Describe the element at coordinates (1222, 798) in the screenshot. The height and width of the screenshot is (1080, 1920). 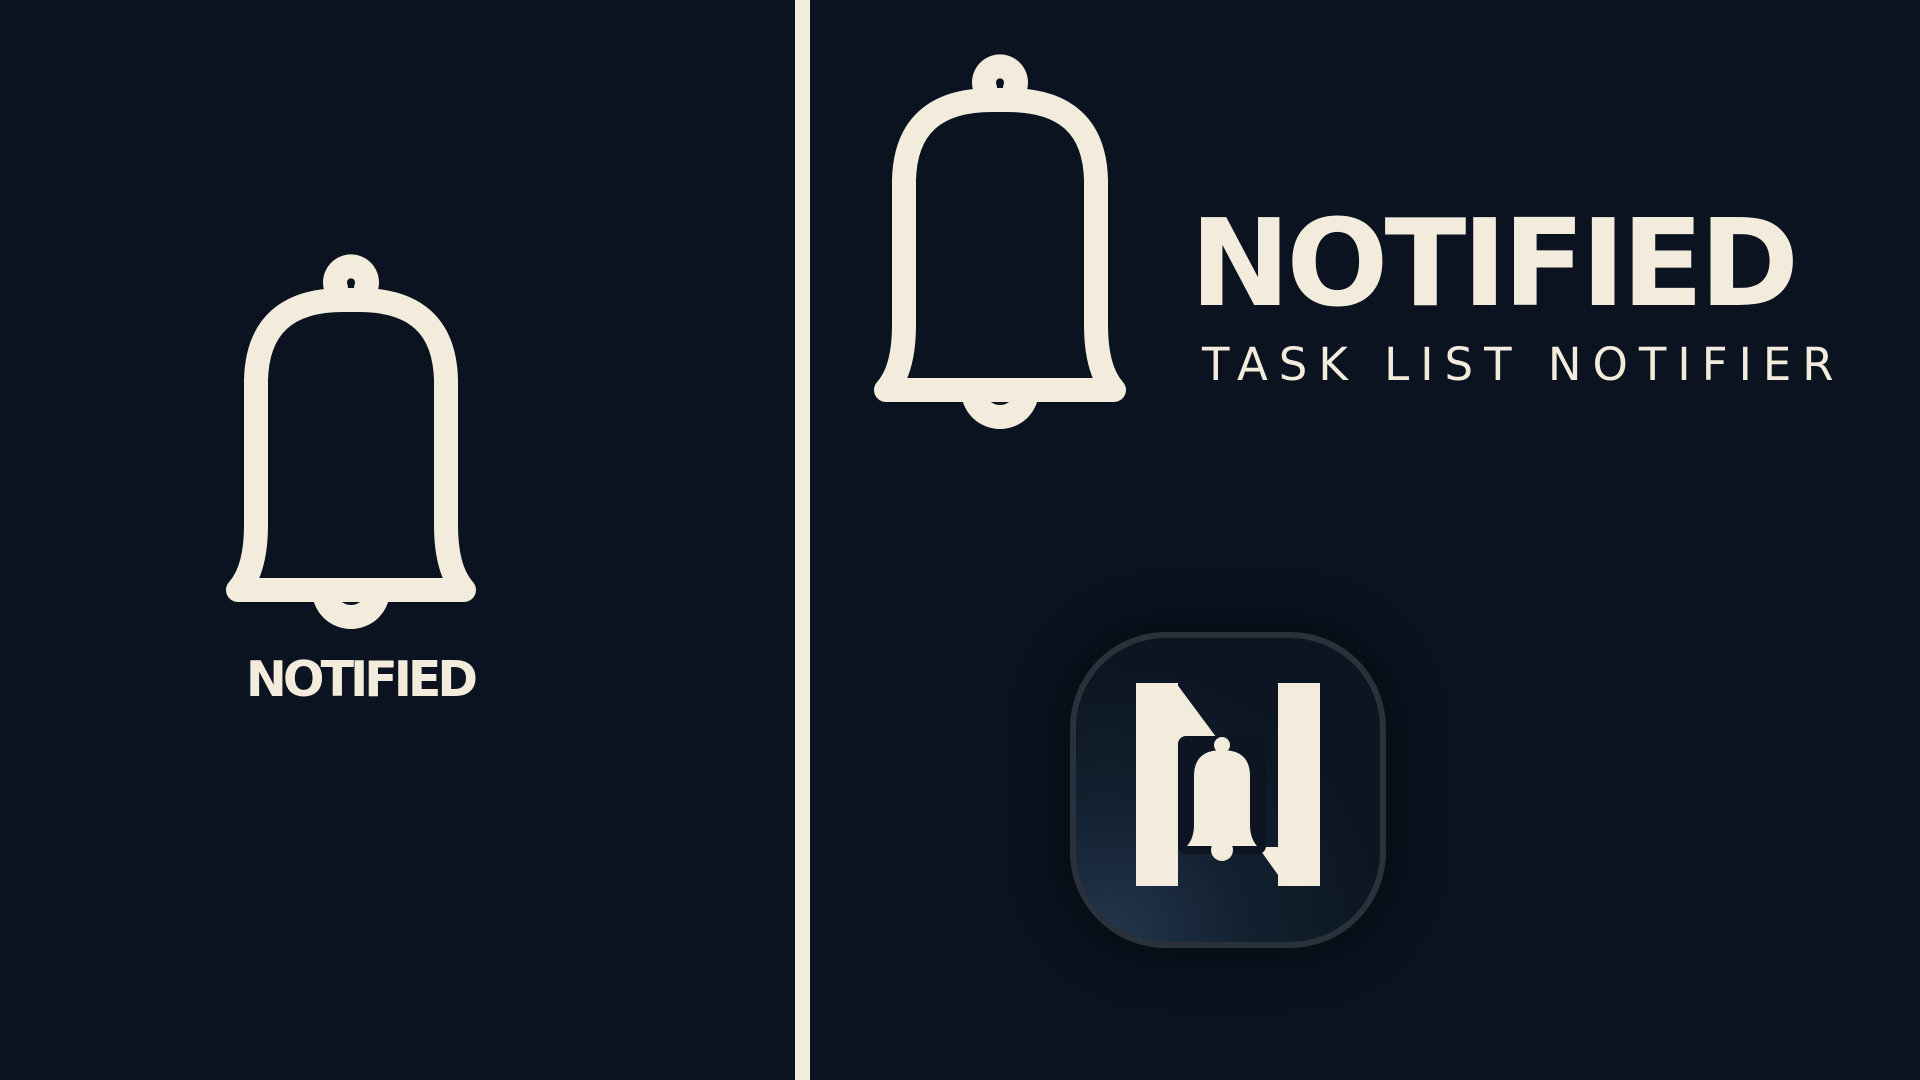
I see `bell-filled-icon` at that location.